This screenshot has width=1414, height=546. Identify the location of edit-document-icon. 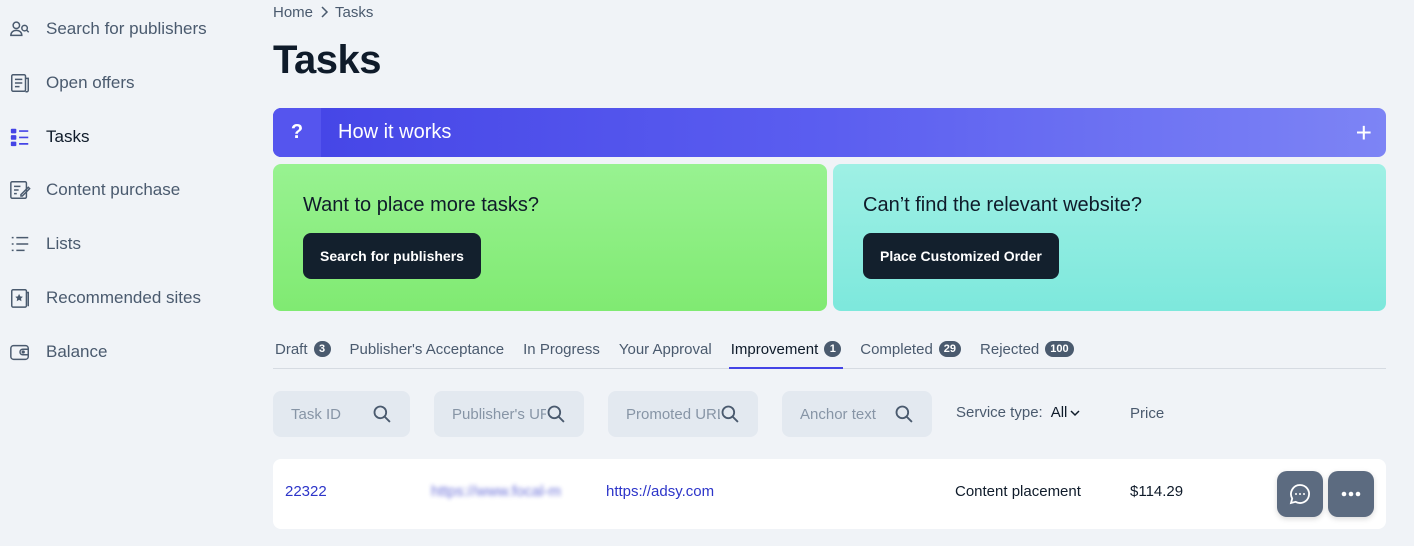
(20, 190).